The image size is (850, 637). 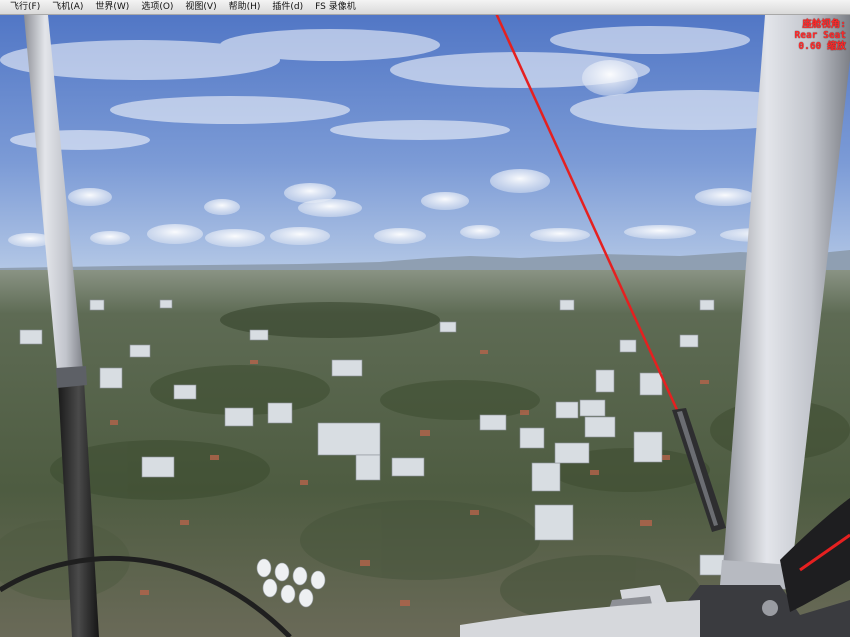 What do you see at coordinates (157, 7) in the screenshot?
I see `menu-options: 选项(O)` at bounding box center [157, 7].